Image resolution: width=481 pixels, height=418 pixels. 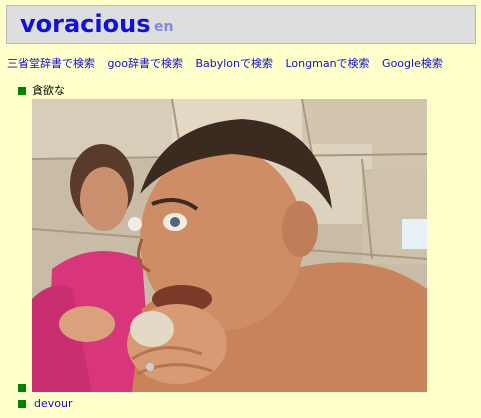 What do you see at coordinates (53, 404) in the screenshot?
I see `related-word-link: devour` at bounding box center [53, 404].